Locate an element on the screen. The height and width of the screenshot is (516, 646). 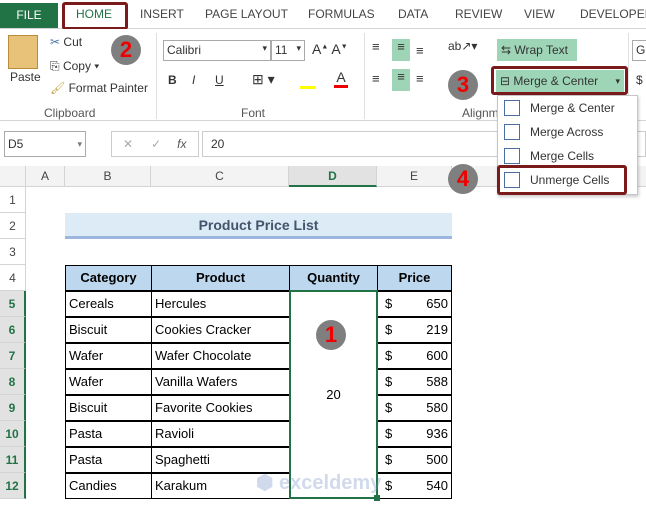
tab-view: VIEW is located at coordinates (539, 14).